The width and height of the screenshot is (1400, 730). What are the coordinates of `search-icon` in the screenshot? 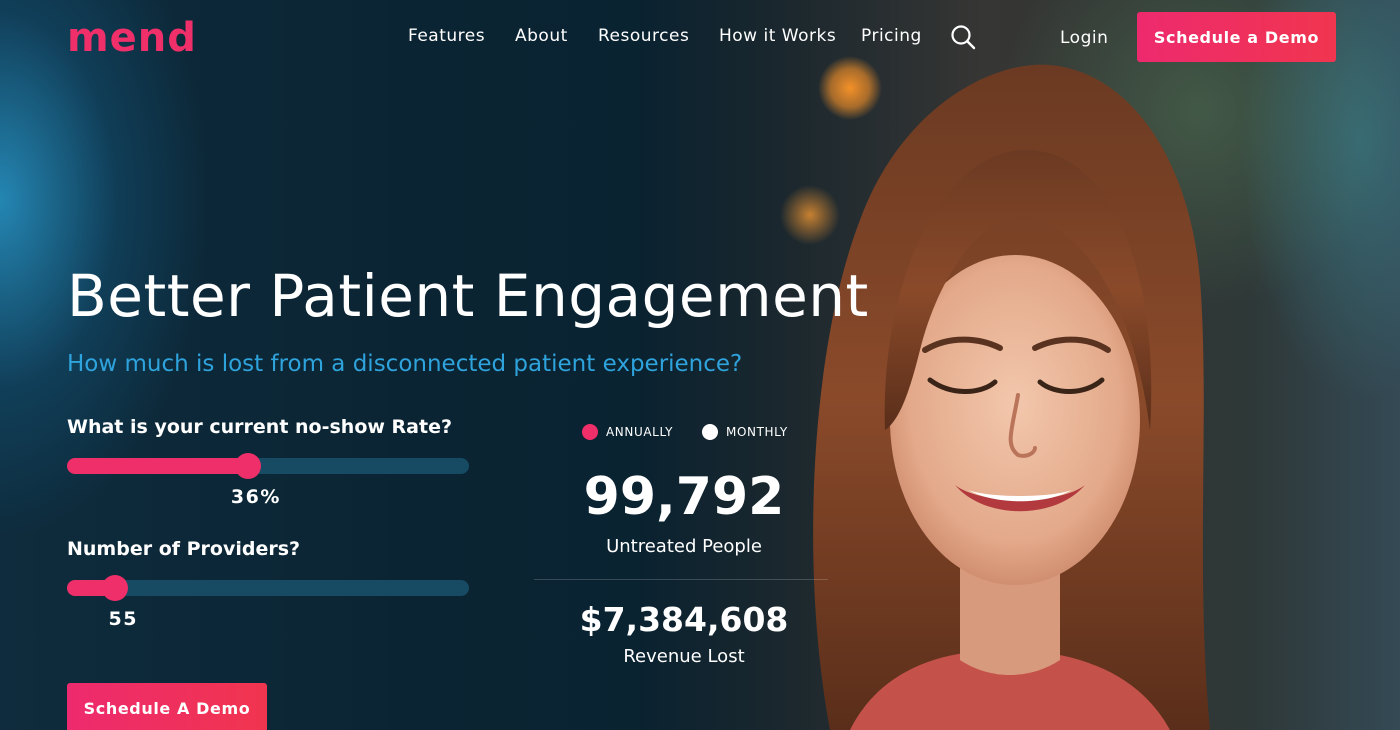 It's located at (963, 37).